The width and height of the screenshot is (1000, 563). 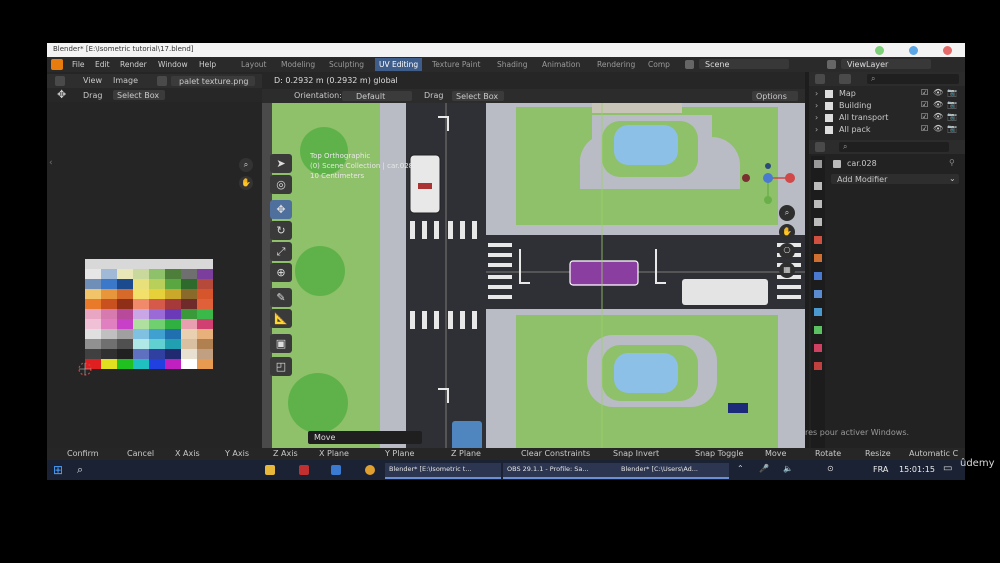 What do you see at coordinates (917, 469) in the screenshot?
I see `clock: 15:01:15` at bounding box center [917, 469].